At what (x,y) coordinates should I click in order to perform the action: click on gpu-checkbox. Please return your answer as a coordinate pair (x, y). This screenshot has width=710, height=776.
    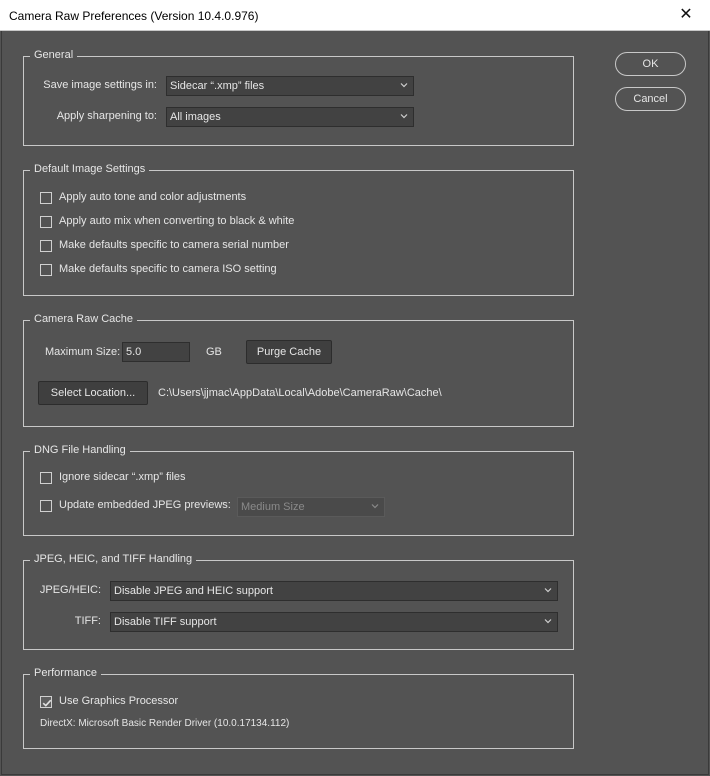
    Looking at the image, I should click on (46, 702).